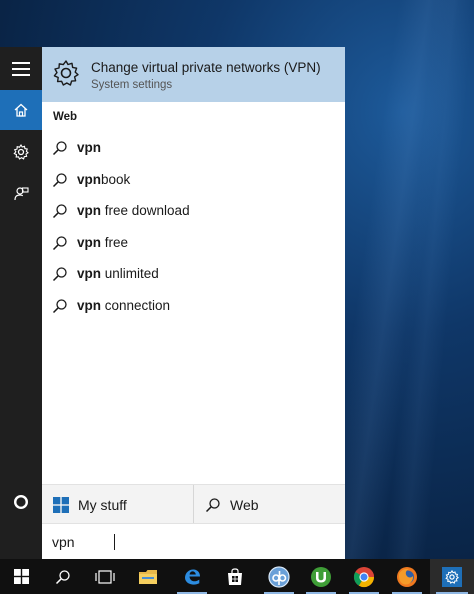  Describe the element at coordinates (66, 73) in the screenshot. I see `gear-icon` at that location.